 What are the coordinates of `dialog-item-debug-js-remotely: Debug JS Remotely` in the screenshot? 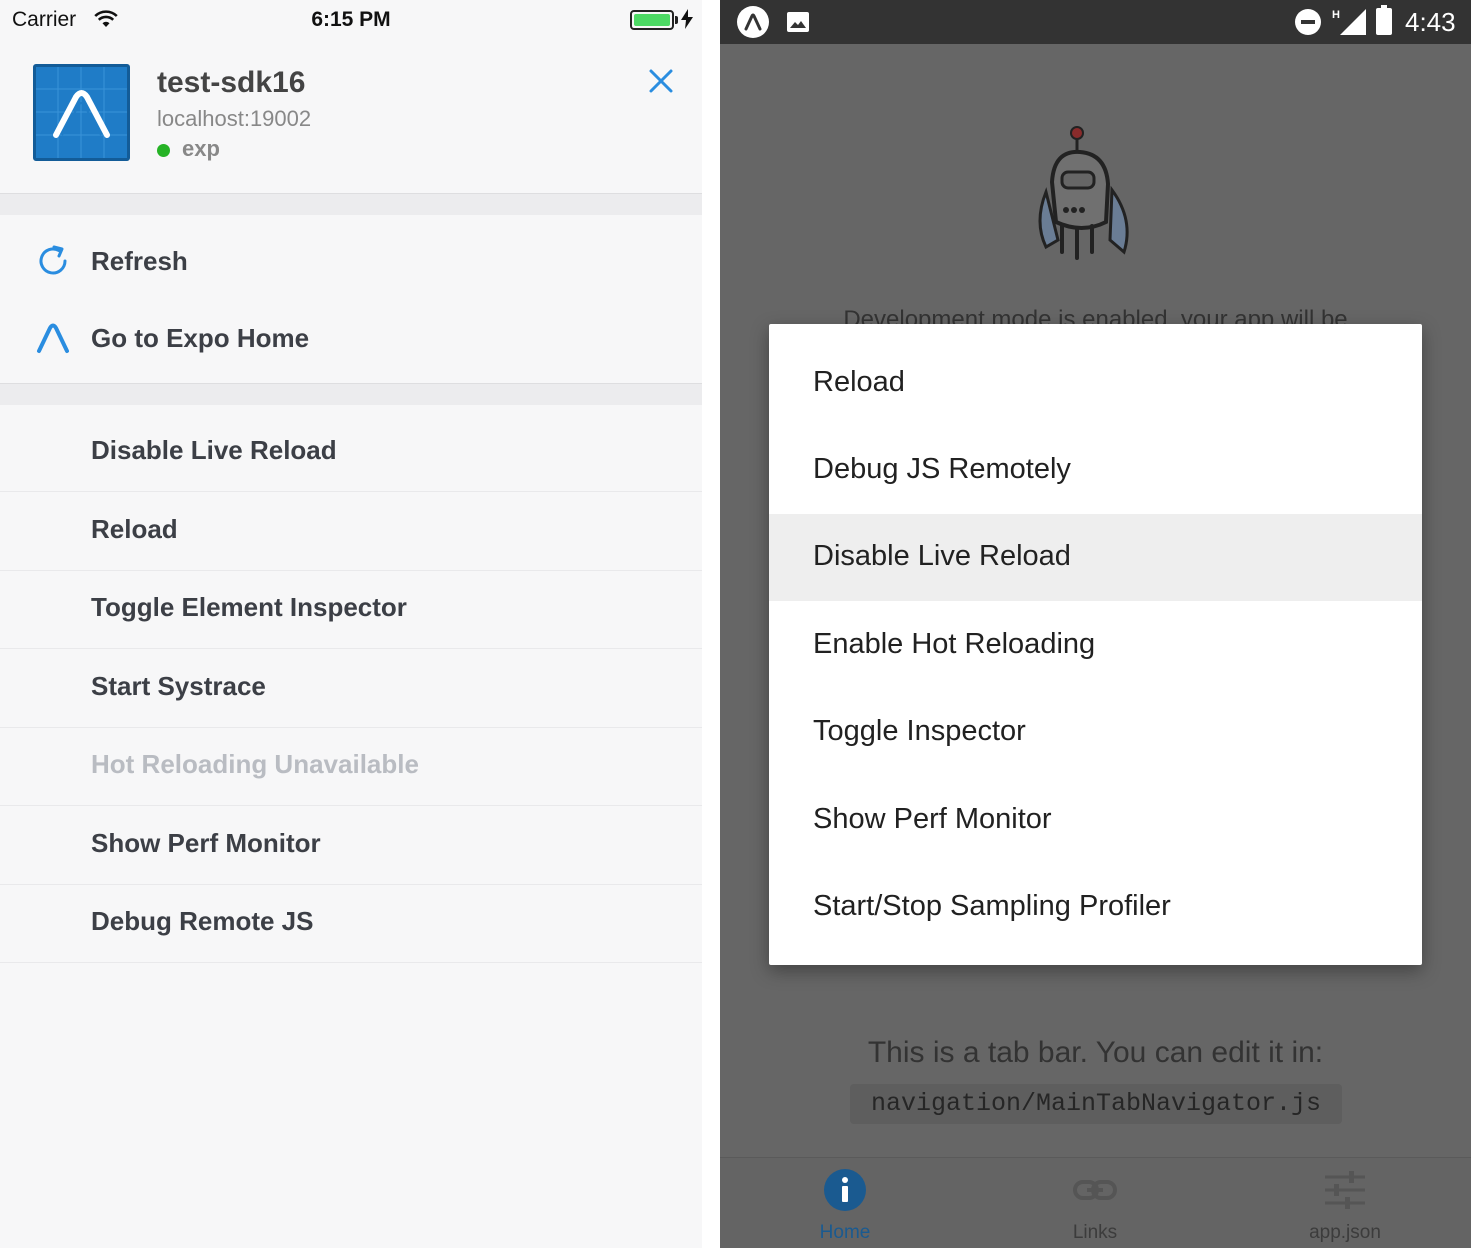 It's located at (1095, 470).